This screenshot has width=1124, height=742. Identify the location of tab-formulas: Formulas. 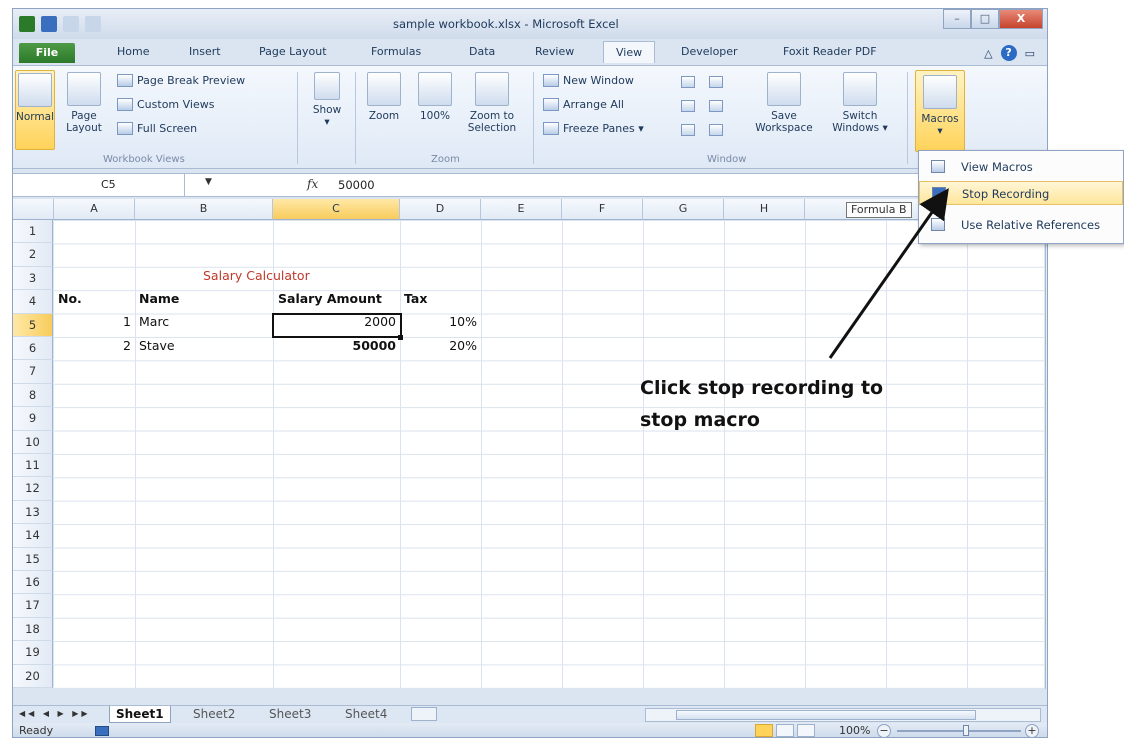
(396, 51).